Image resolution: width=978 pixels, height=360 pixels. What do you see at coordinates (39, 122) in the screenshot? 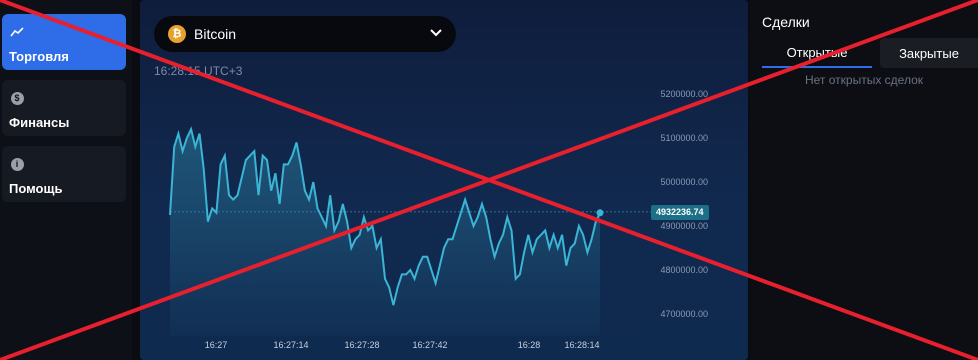
I see `sidebar-item-label: Финансы` at bounding box center [39, 122].